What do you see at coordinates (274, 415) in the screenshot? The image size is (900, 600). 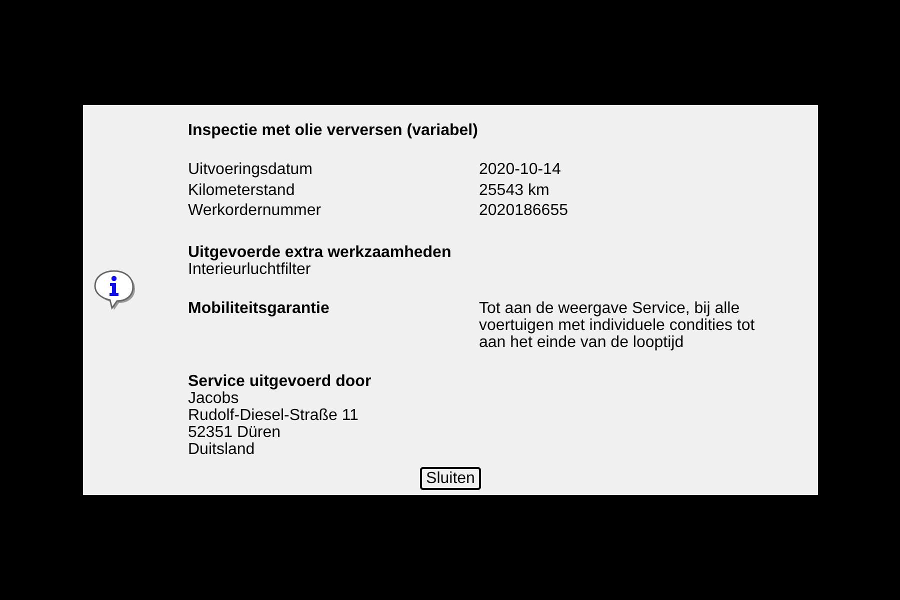 I see `address-line: Rudolf-Diesel-Straße 11` at bounding box center [274, 415].